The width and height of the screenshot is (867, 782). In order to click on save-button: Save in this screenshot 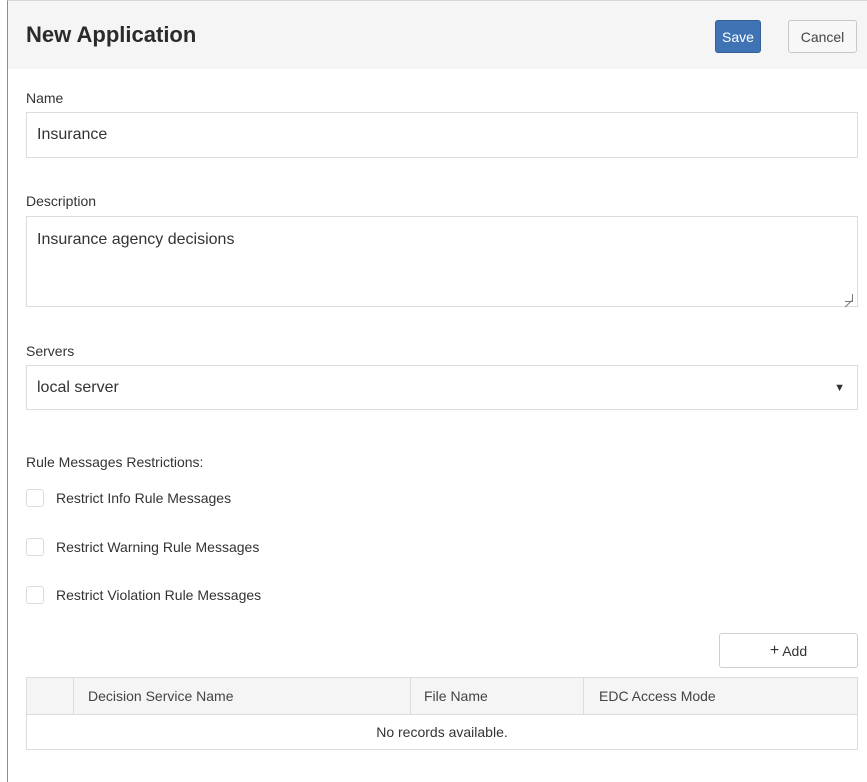, I will do `click(738, 36)`.